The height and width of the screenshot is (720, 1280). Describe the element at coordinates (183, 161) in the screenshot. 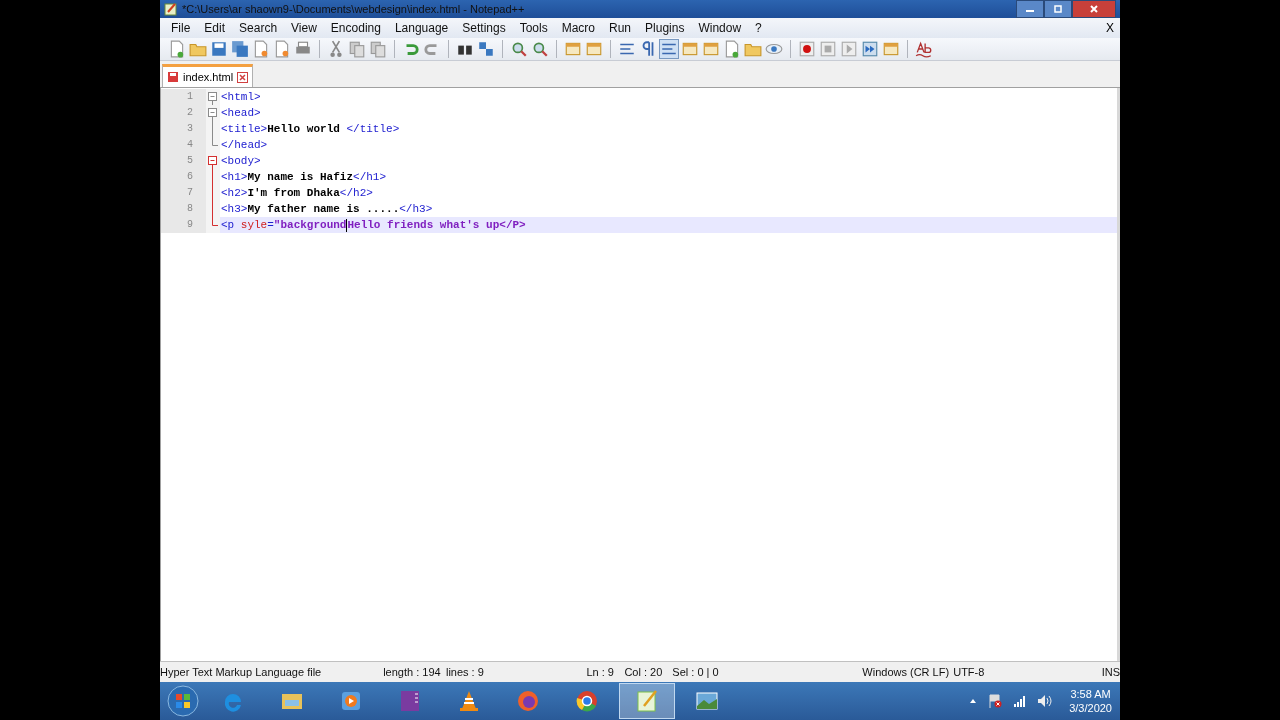

I see `line-number: 5` at that location.